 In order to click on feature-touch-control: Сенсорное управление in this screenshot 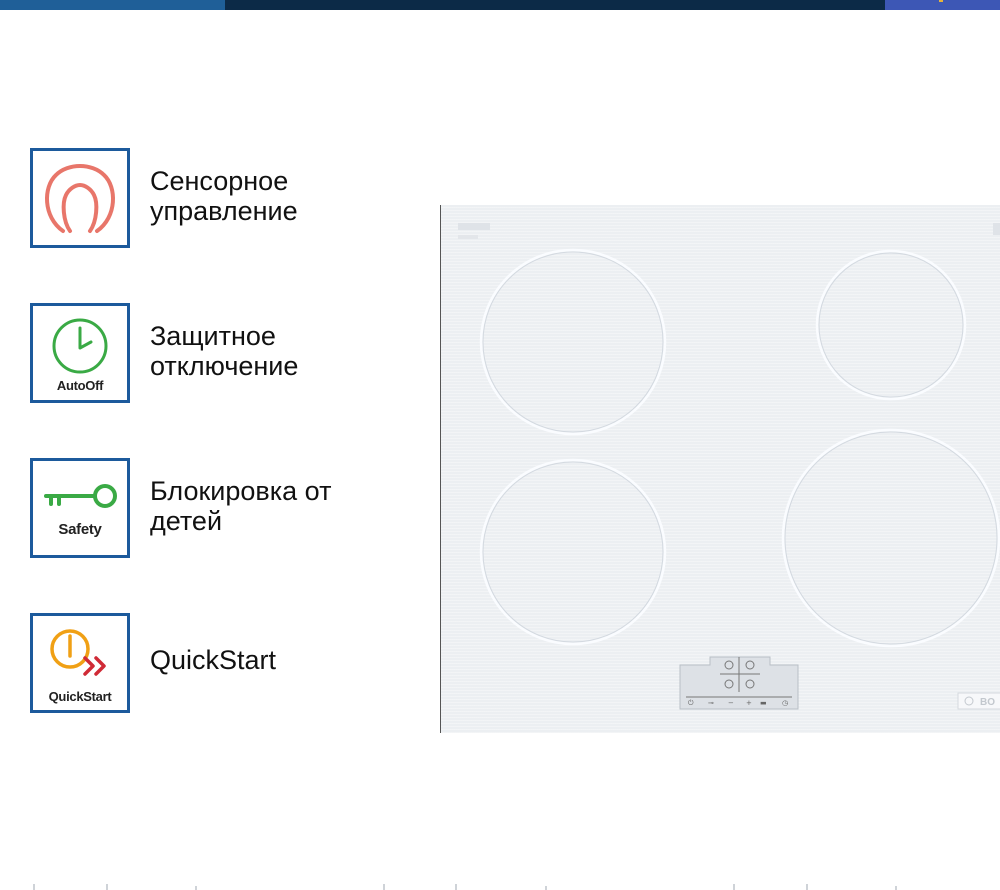, I will do `click(230, 198)`.